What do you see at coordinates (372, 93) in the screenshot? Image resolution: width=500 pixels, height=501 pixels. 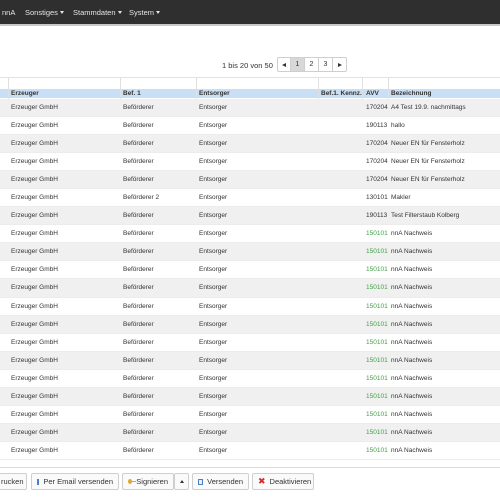 I see `column-header-avv: AVV` at bounding box center [372, 93].